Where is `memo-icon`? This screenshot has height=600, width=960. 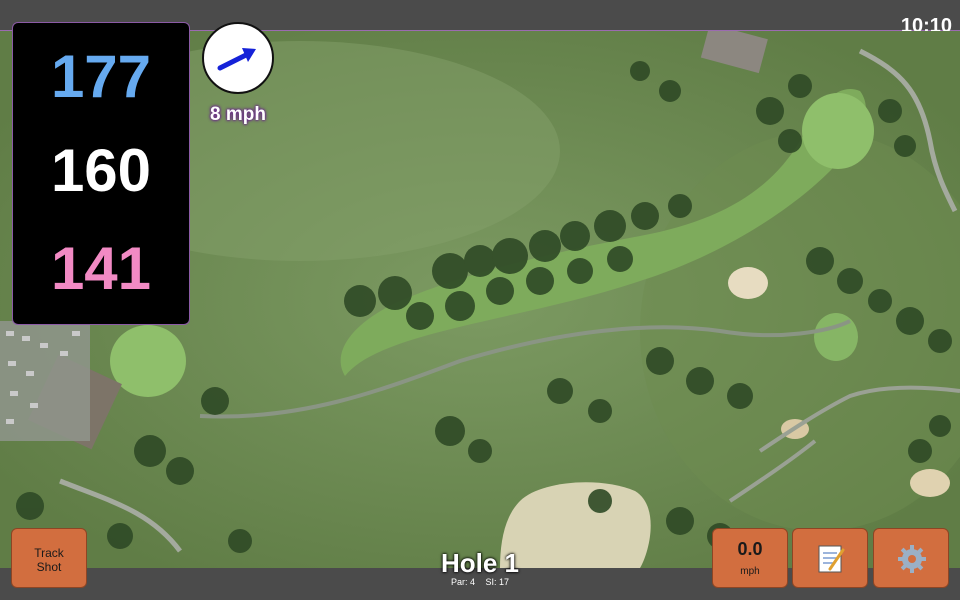
memo-icon is located at coordinates (831, 559).